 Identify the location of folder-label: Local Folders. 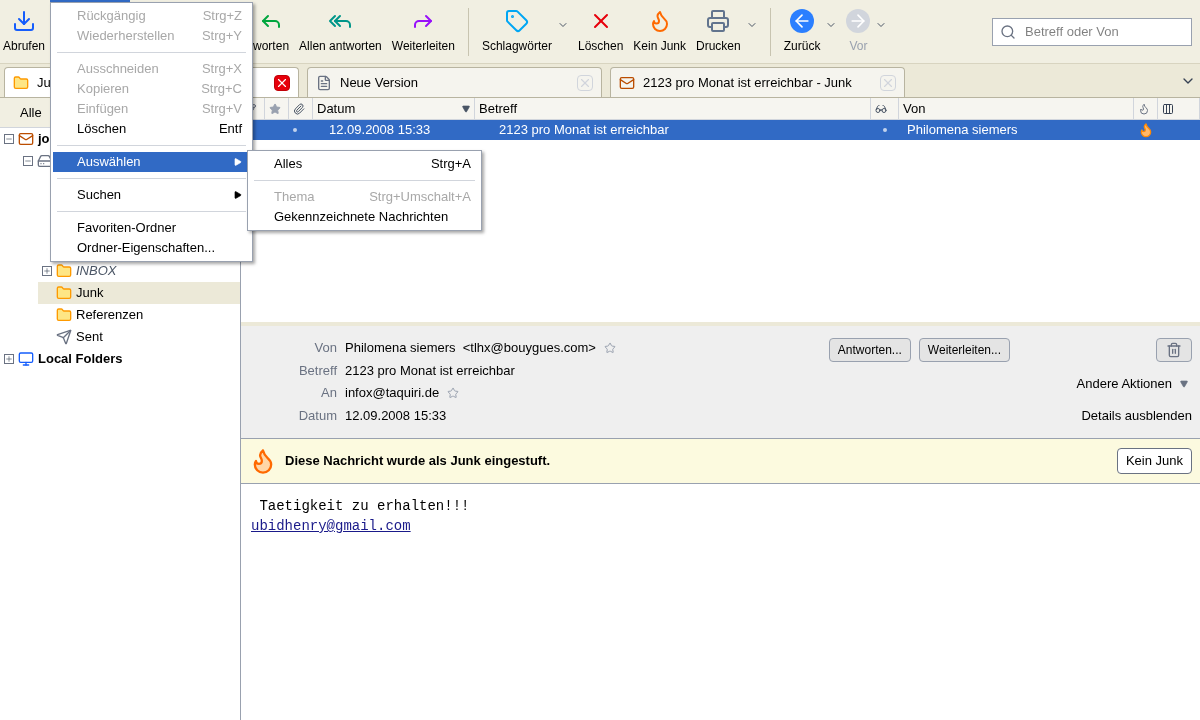
(80, 359).